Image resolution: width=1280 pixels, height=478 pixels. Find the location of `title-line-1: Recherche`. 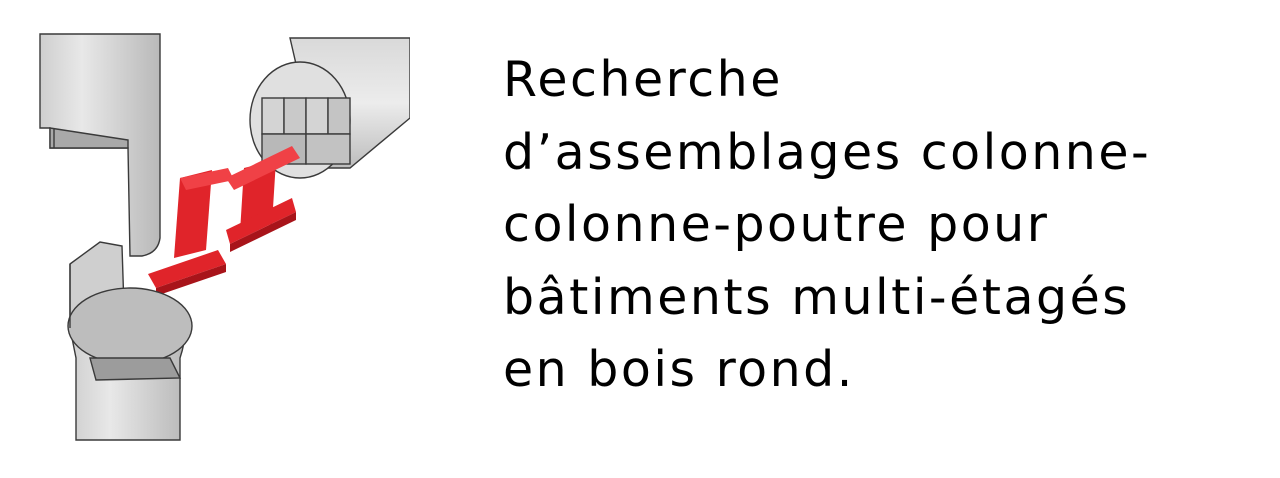

title-line-1: Recherche is located at coordinates (643, 79).